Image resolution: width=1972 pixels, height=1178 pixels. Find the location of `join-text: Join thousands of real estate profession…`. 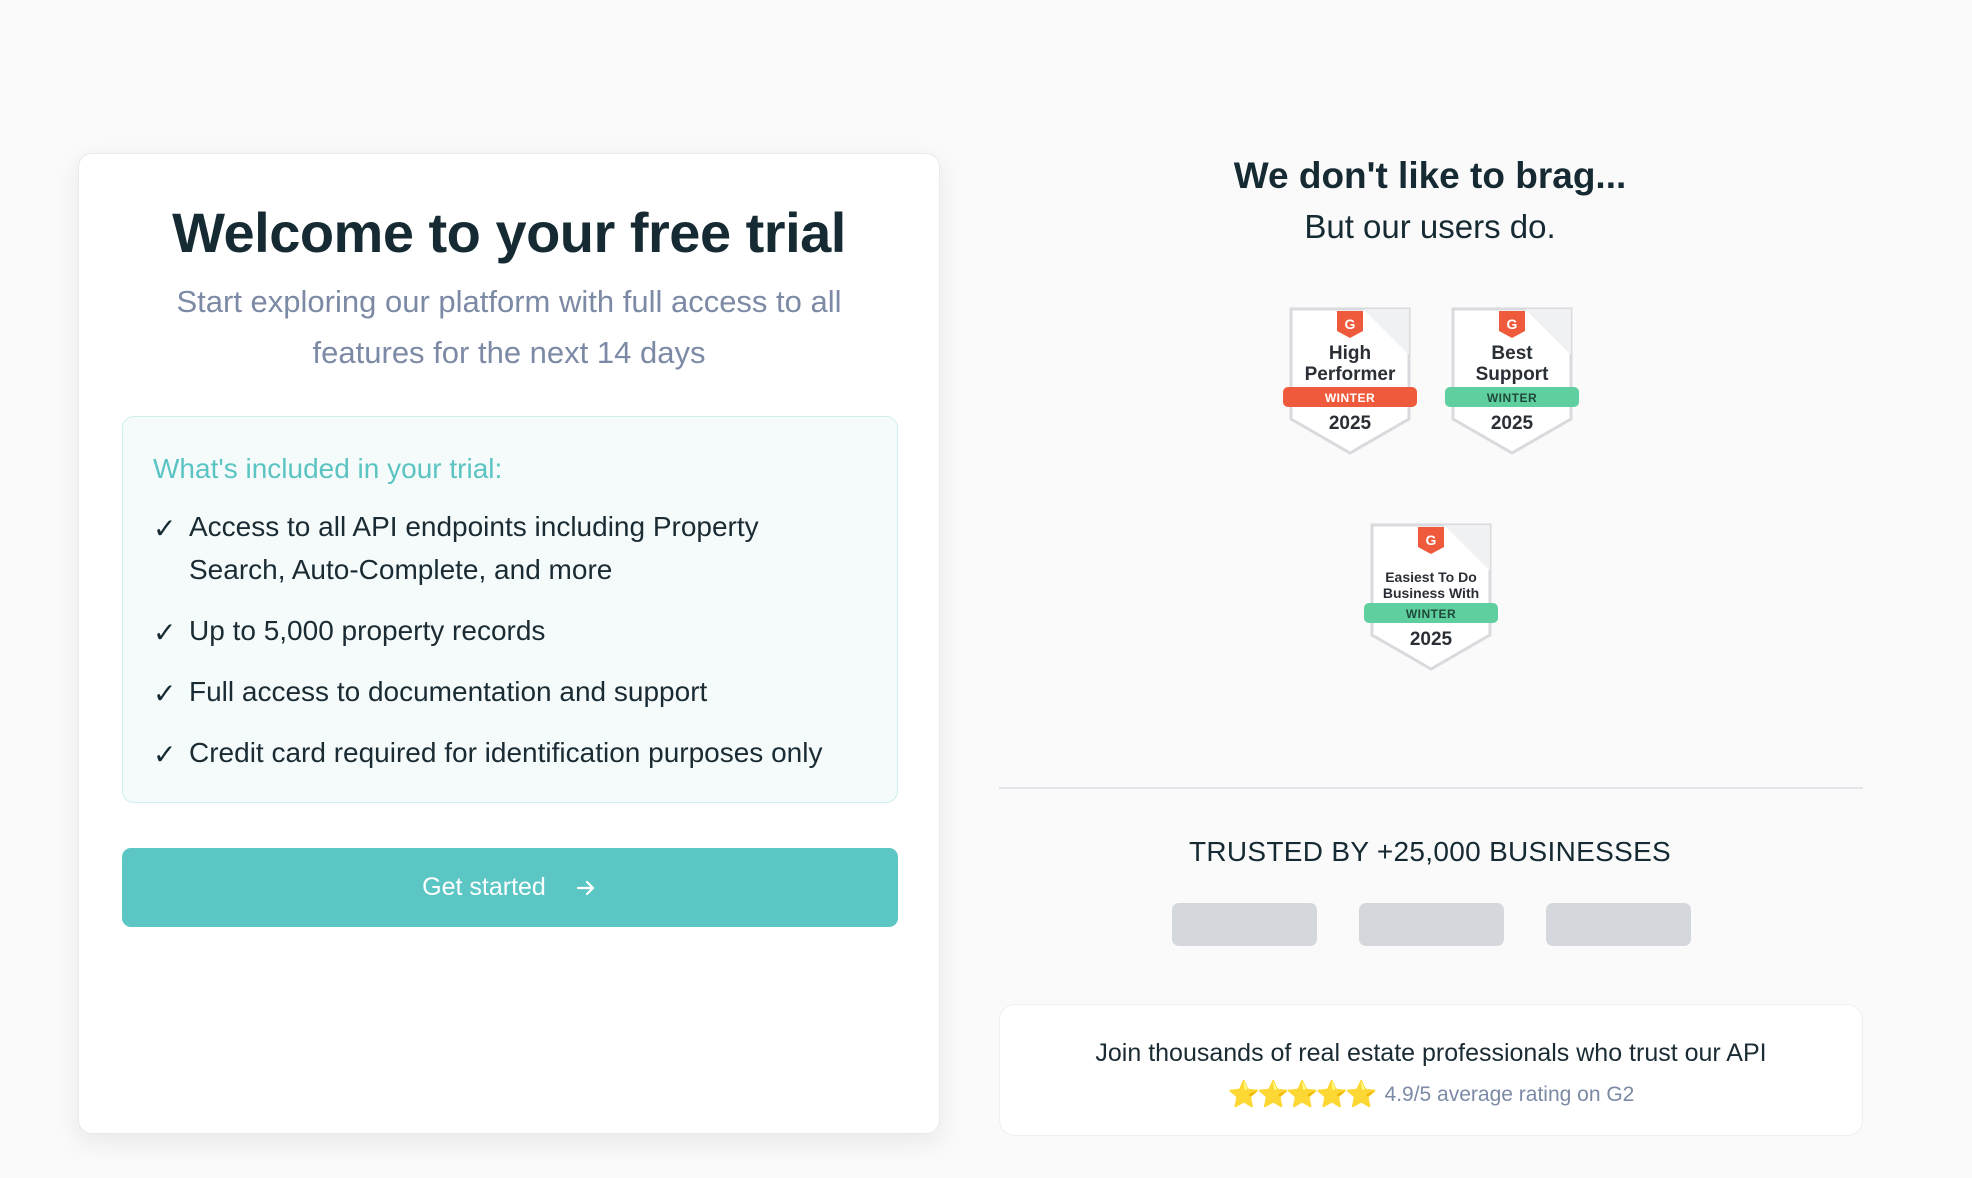

join-text: Join thousands of real estate profession… is located at coordinates (1431, 1053).